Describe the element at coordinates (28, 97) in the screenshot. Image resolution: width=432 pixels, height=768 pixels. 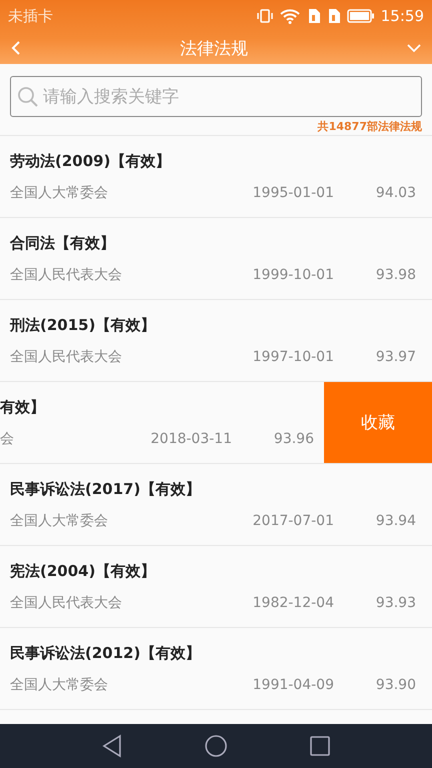
I see `search-icon` at that location.